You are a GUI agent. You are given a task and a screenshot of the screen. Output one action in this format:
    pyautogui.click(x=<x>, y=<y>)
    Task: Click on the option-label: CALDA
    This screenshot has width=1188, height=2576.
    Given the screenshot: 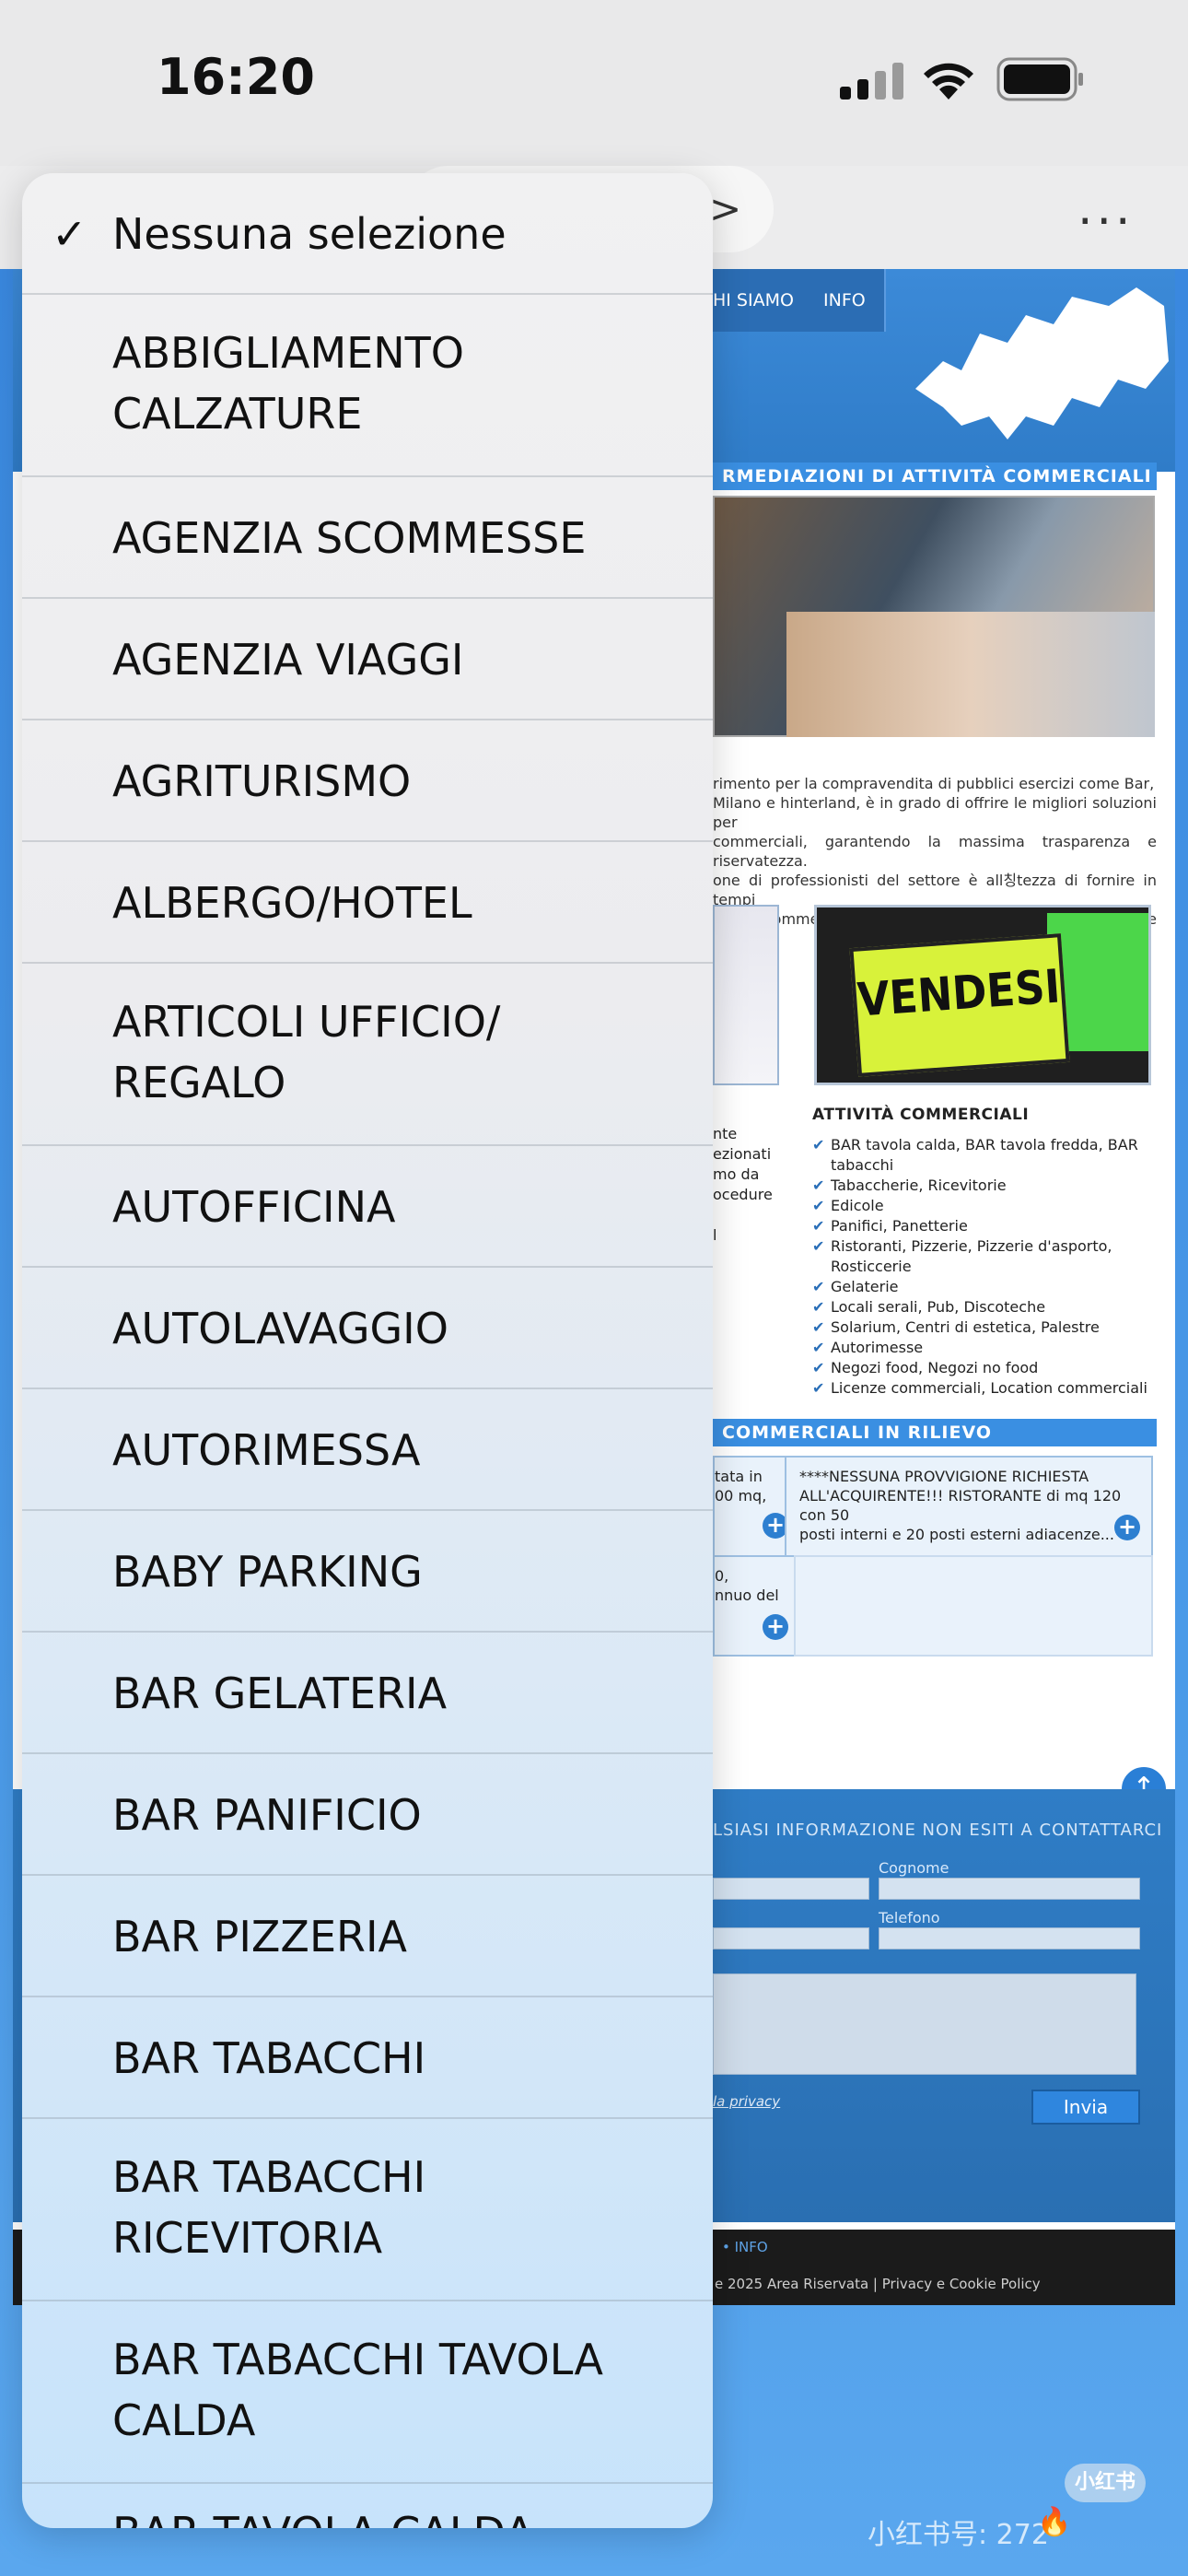 What is the action you would take?
    pyautogui.click(x=184, y=2420)
    